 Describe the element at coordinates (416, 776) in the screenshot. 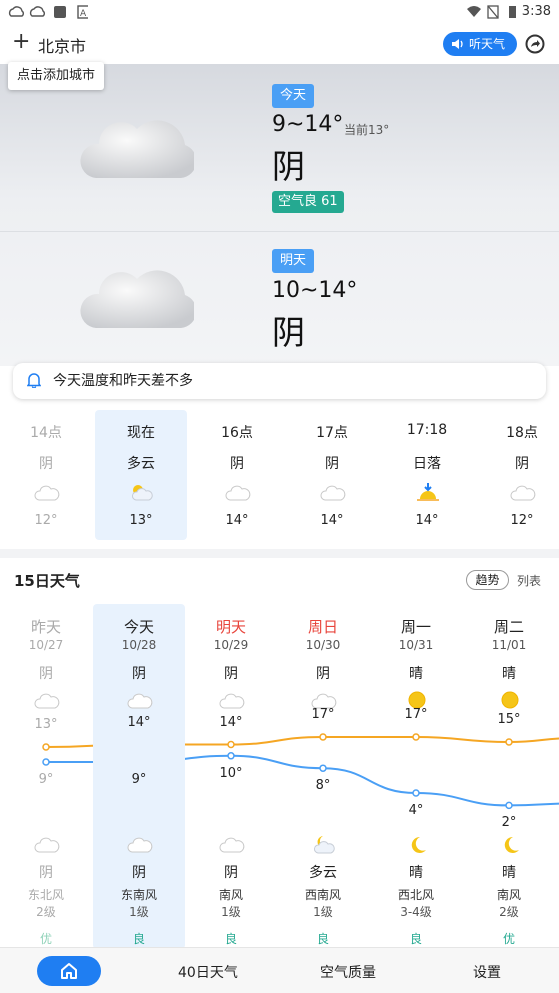

I see `day-column: 周一 10/31 晴 17° 4° 晴西北风 3-4级良` at that location.